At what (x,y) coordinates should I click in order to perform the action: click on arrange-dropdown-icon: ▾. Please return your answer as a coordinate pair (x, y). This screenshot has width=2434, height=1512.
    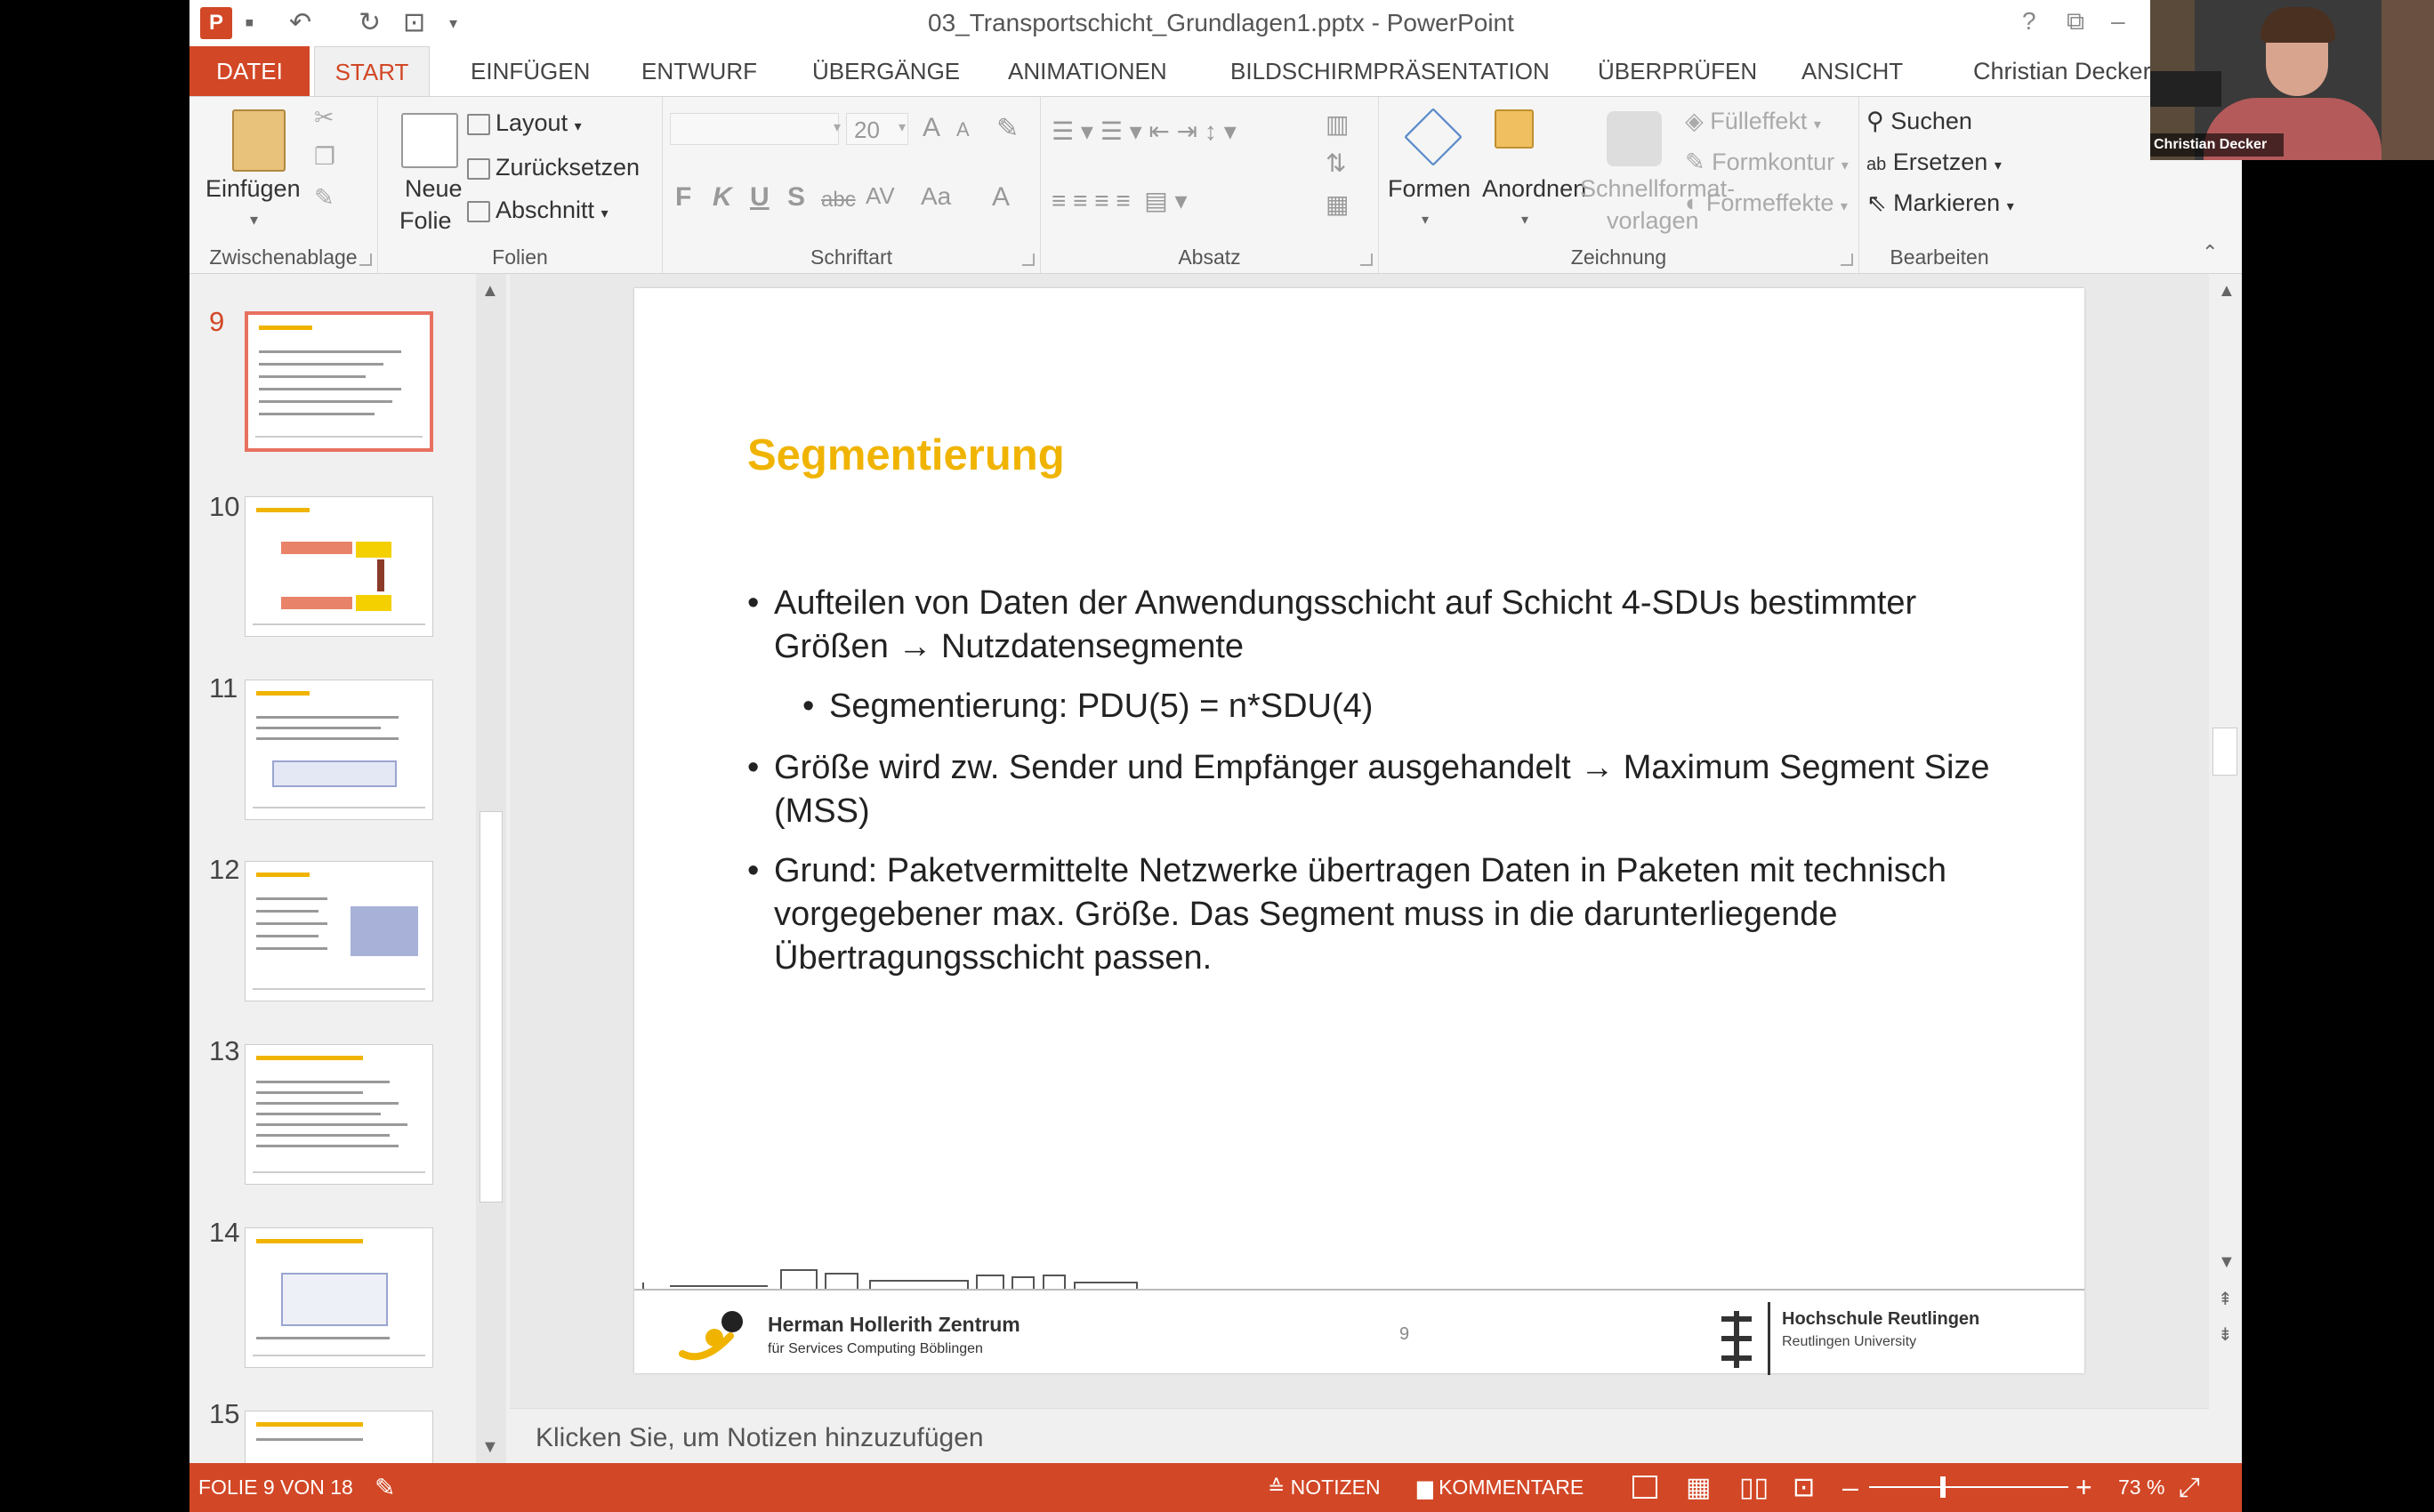
    Looking at the image, I should click on (1524, 220).